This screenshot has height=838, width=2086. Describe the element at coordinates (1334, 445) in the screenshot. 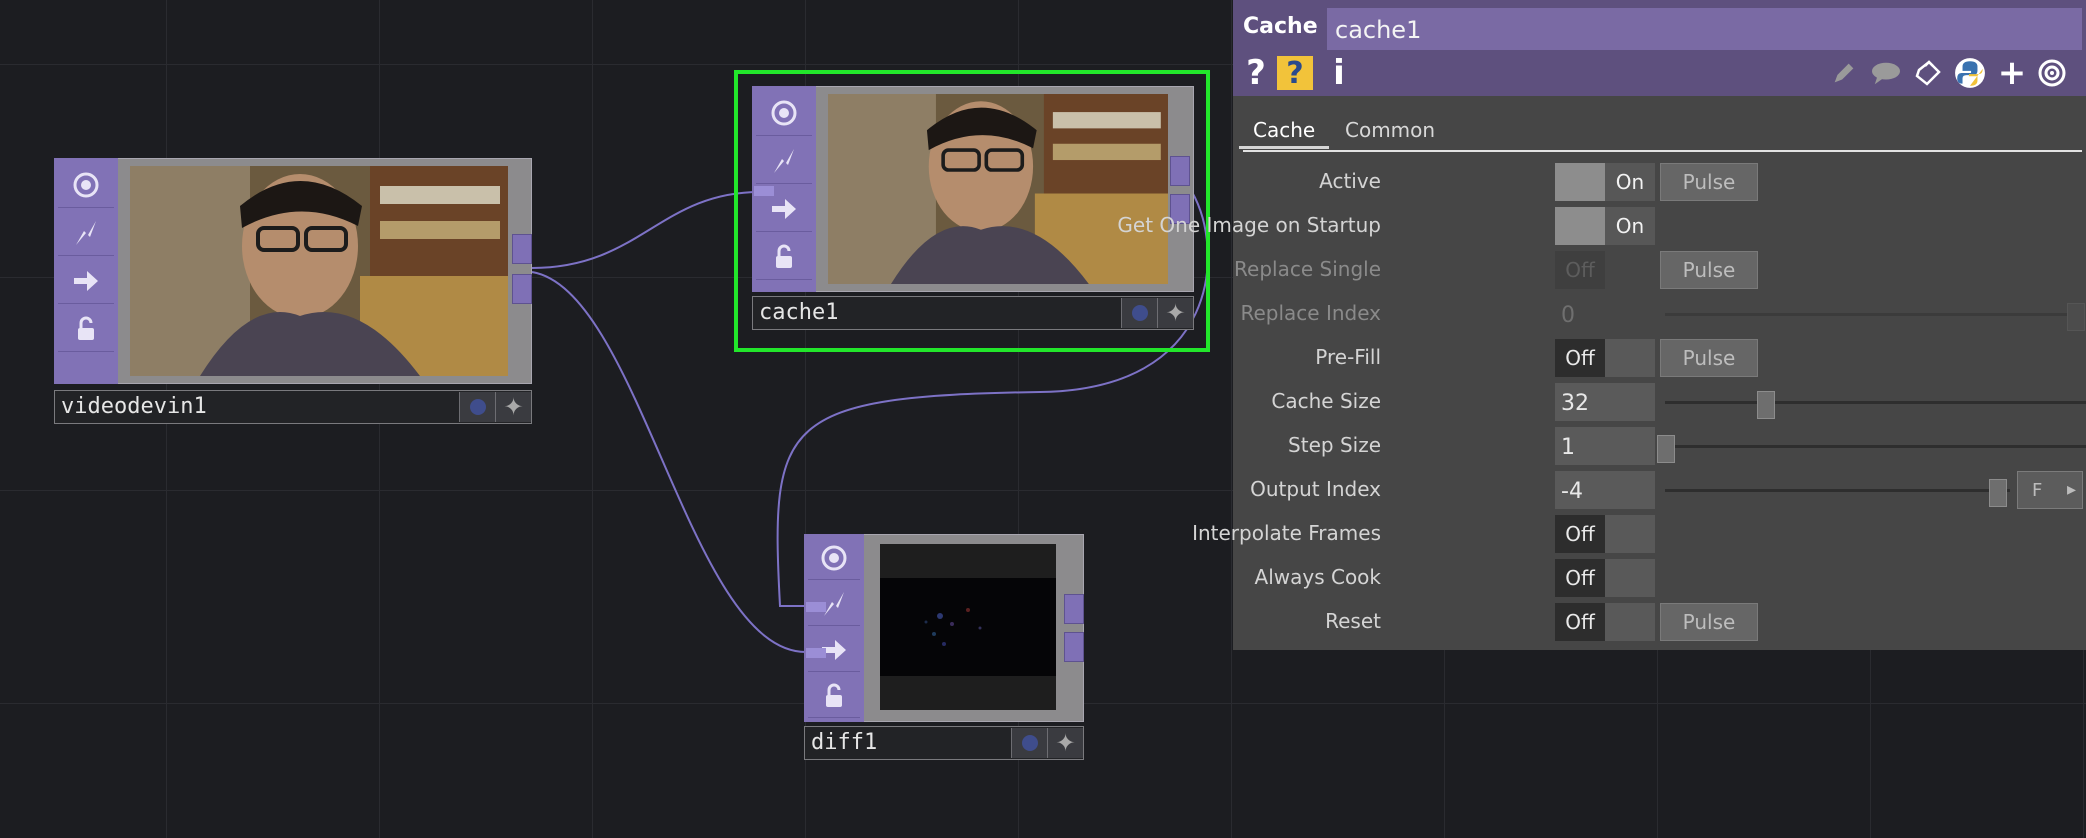

I see `param-label: Step Size` at that location.